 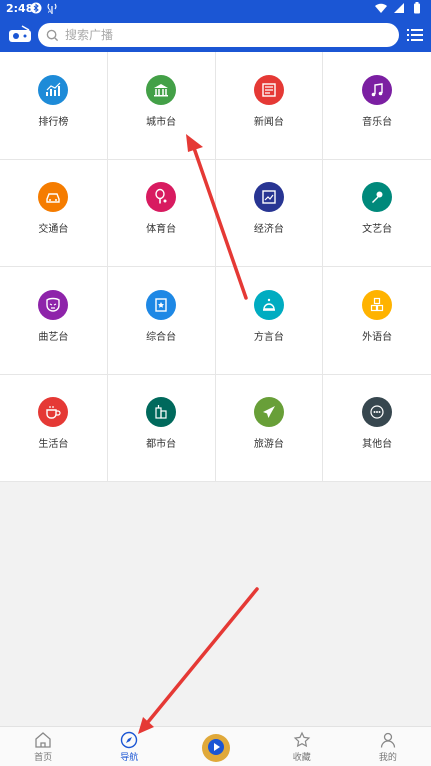 I want to click on city-buildings-icon, so click(x=161, y=412).